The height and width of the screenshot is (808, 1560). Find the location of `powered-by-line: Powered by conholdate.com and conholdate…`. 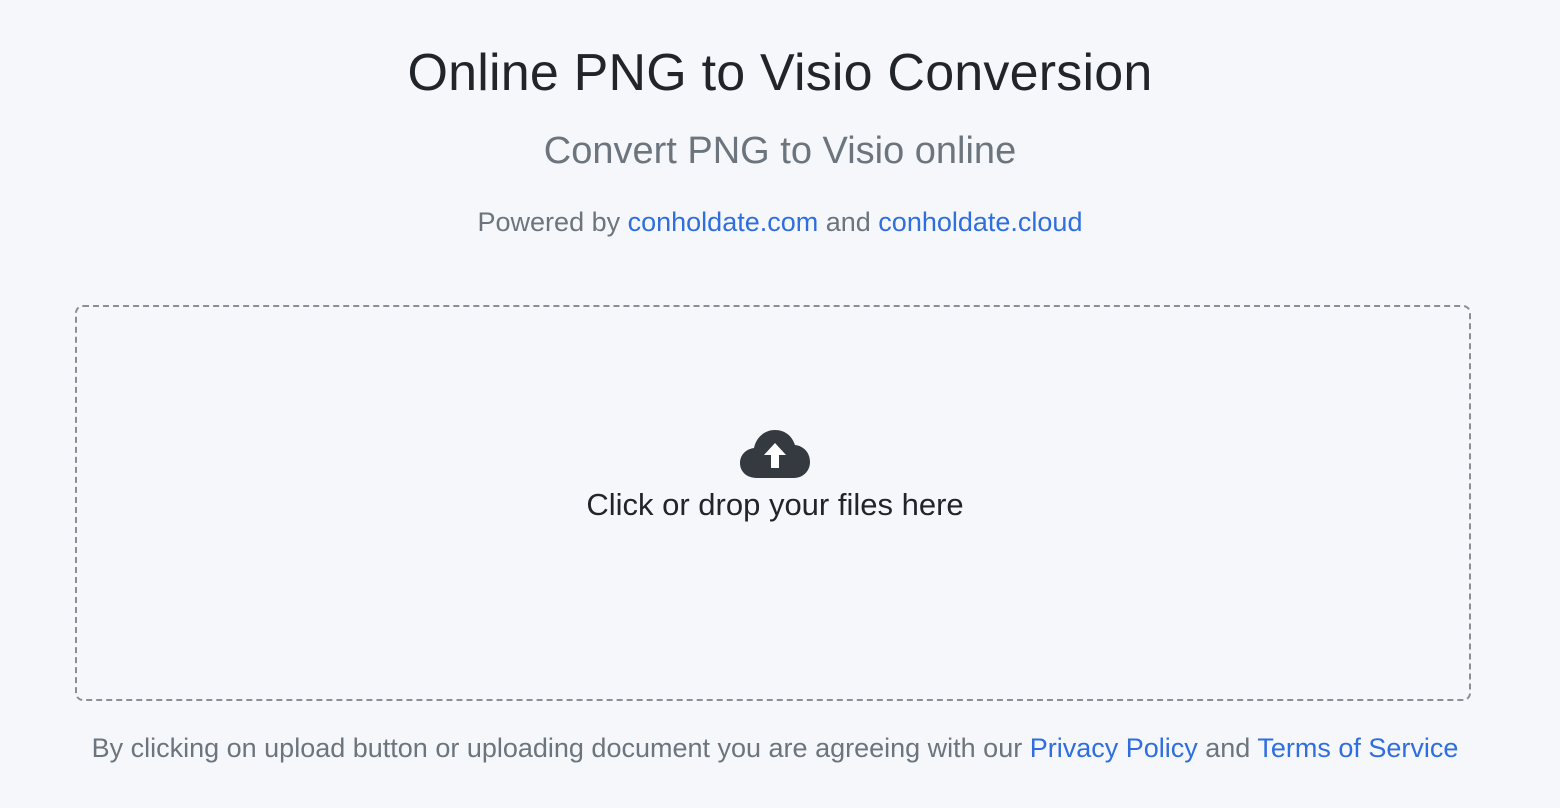

powered-by-line: Powered by conholdate.com and conholdate… is located at coordinates (780, 222).